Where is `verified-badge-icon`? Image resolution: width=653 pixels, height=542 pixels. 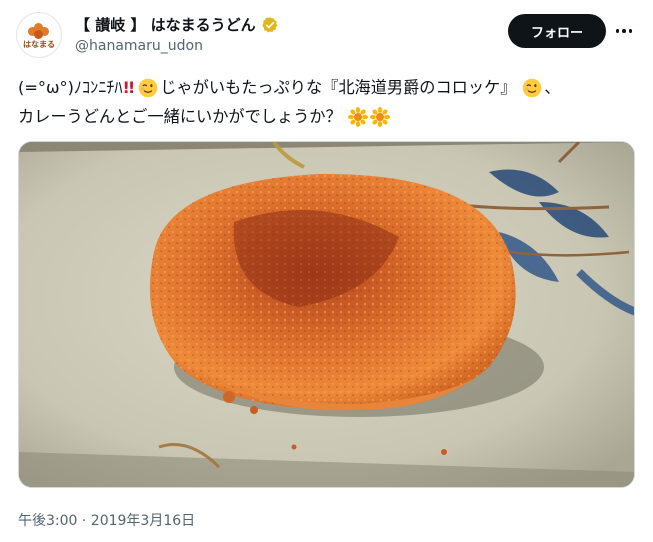 verified-badge-icon is located at coordinates (270, 24).